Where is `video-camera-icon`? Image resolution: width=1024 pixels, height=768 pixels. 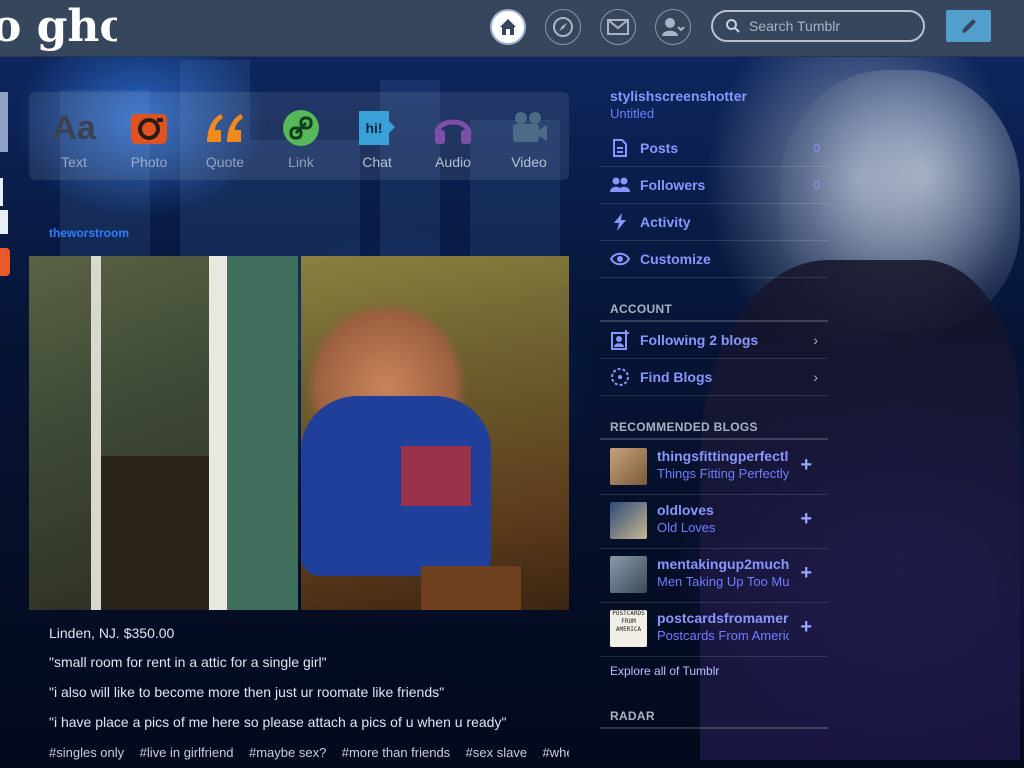
video-camera-icon is located at coordinates (529, 128).